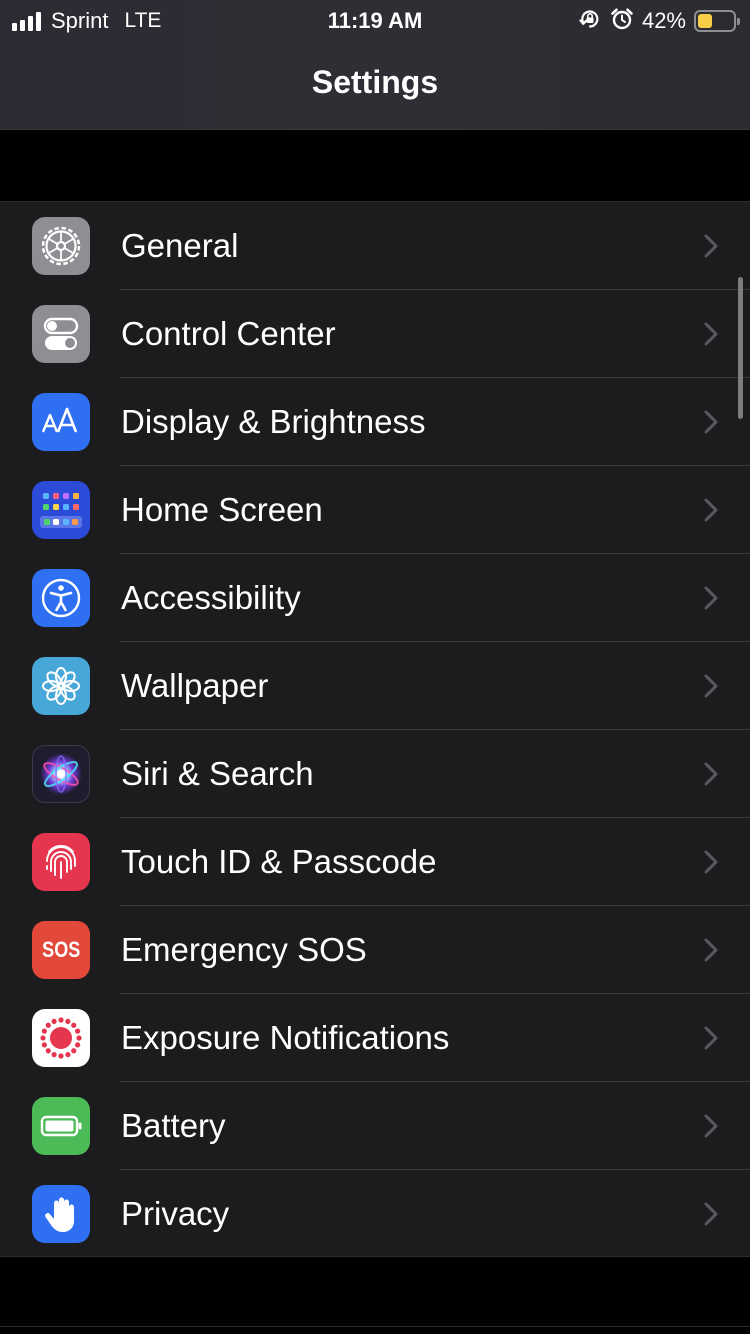 The height and width of the screenshot is (1334, 750). I want to click on siri-icon, so click(61, 774).